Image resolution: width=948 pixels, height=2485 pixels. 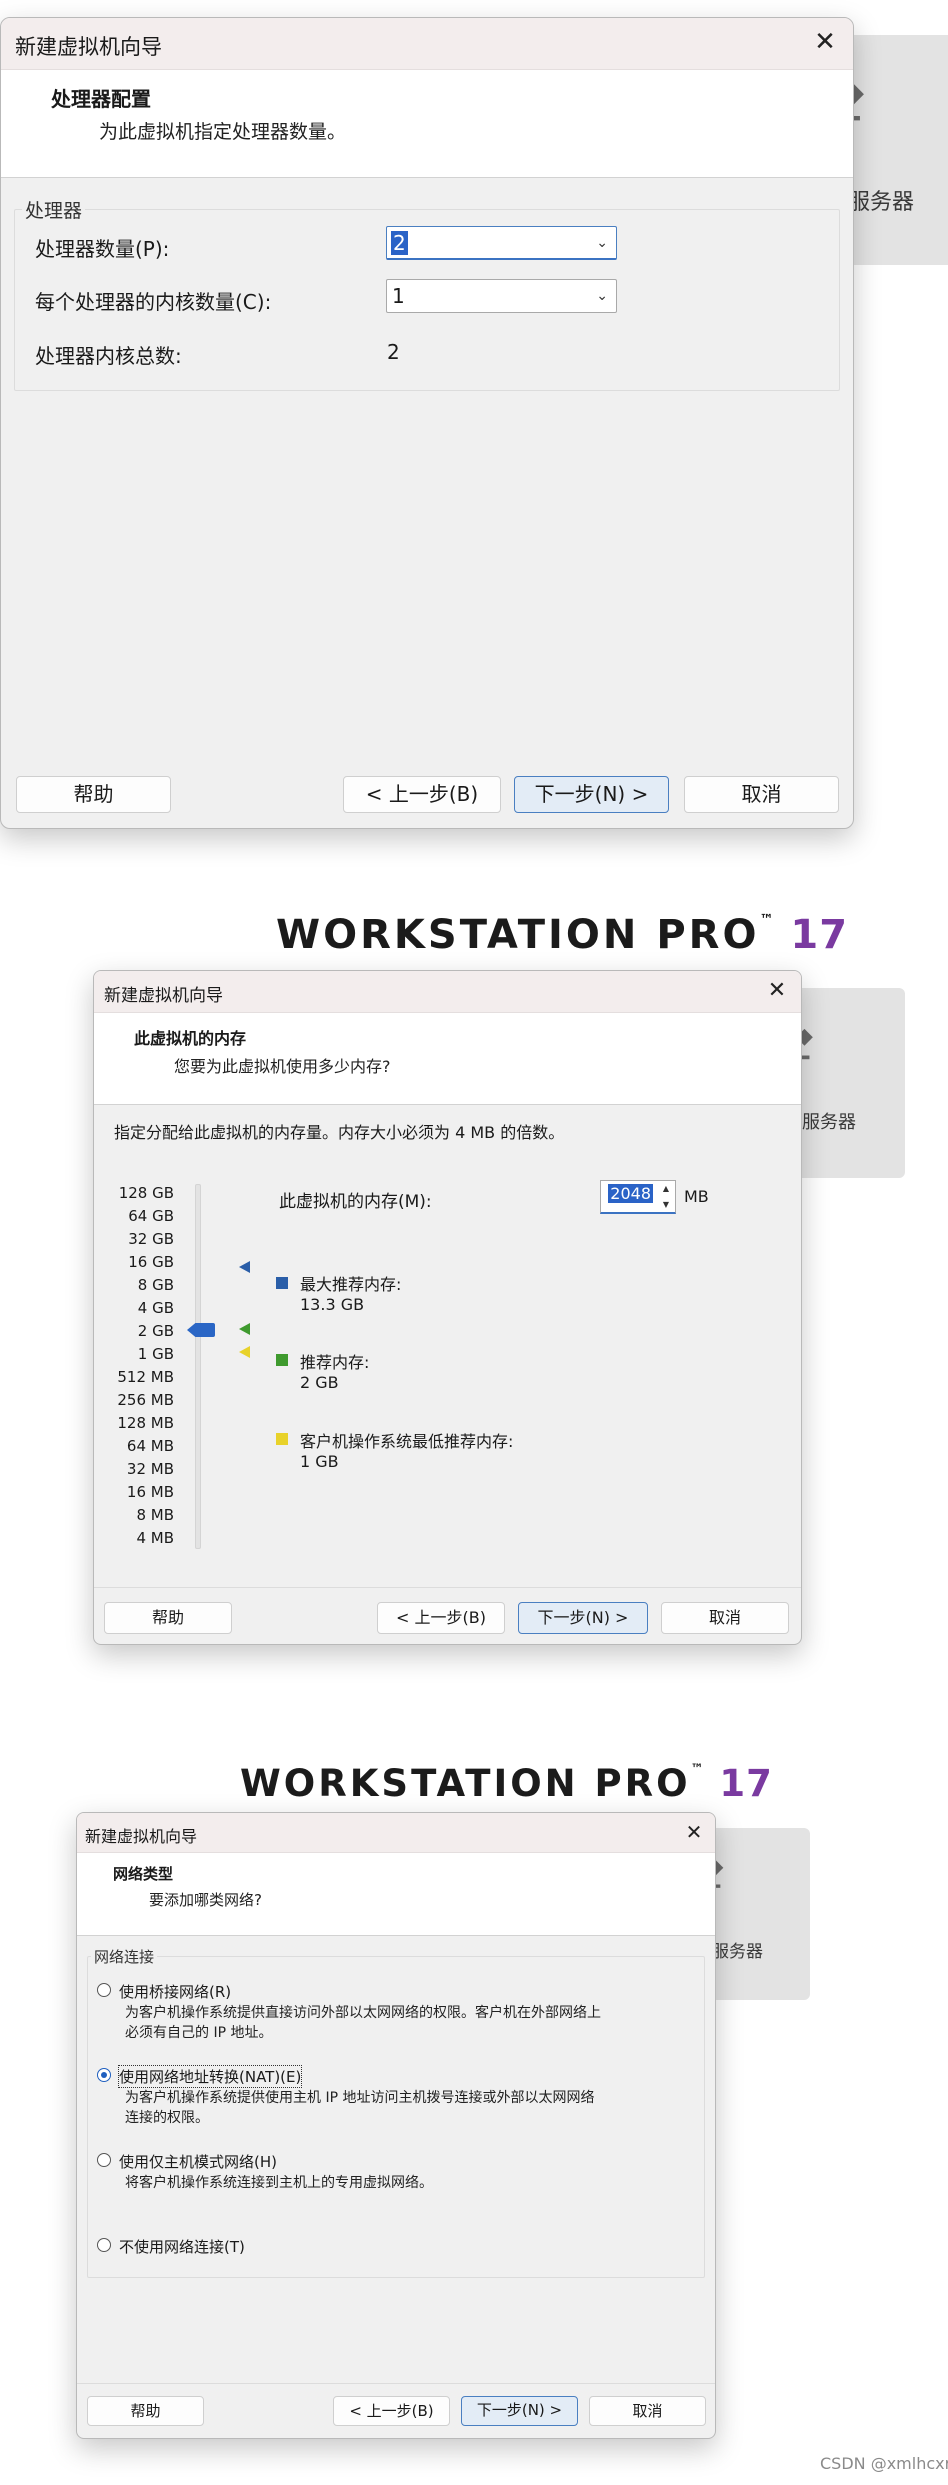 I want to click on header-area: 处理器配置 为此虚拟机指定处理器数量。, so click(x=427, y=124).